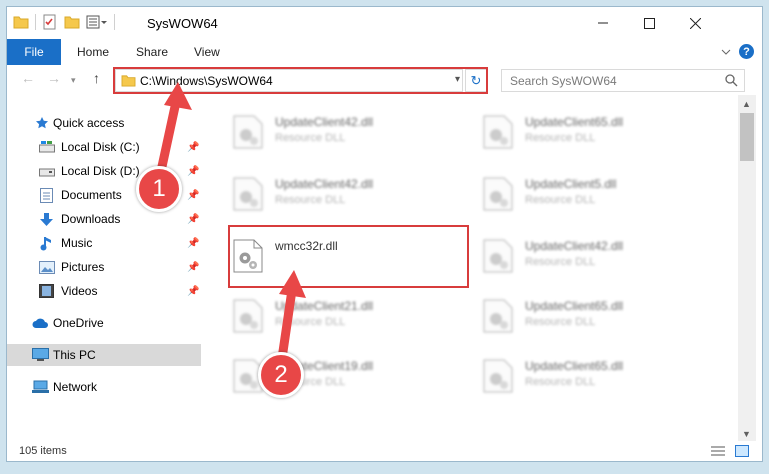 Image resolution: width=769 pixels, height=474 pixels. Describe the element at coordinates (100, 171) in the screenshot. I see `sidebar-item-label: Local Disk (D:)` at that location.